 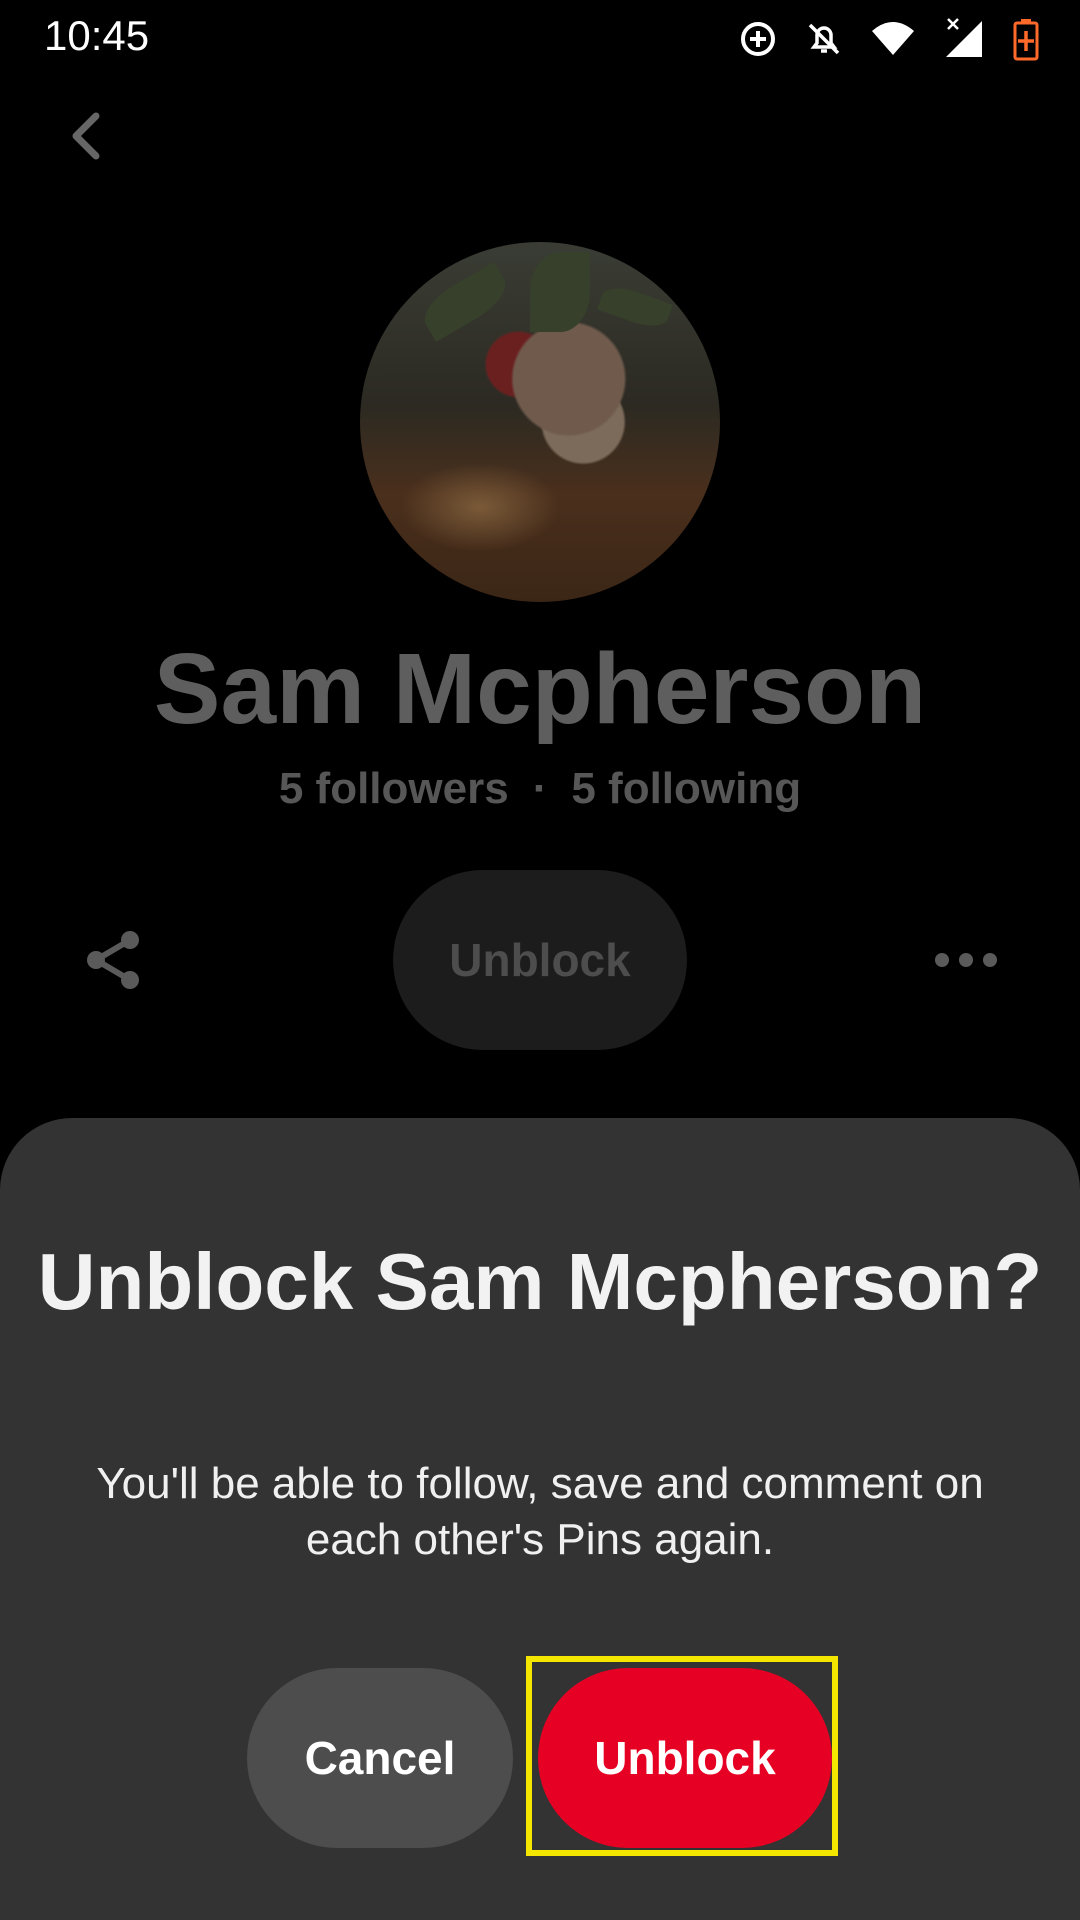 What do you see at coordinates (1026, 40) in the screenshot?
I see `battery-charging-icon` at bounding box center [1026, 40].